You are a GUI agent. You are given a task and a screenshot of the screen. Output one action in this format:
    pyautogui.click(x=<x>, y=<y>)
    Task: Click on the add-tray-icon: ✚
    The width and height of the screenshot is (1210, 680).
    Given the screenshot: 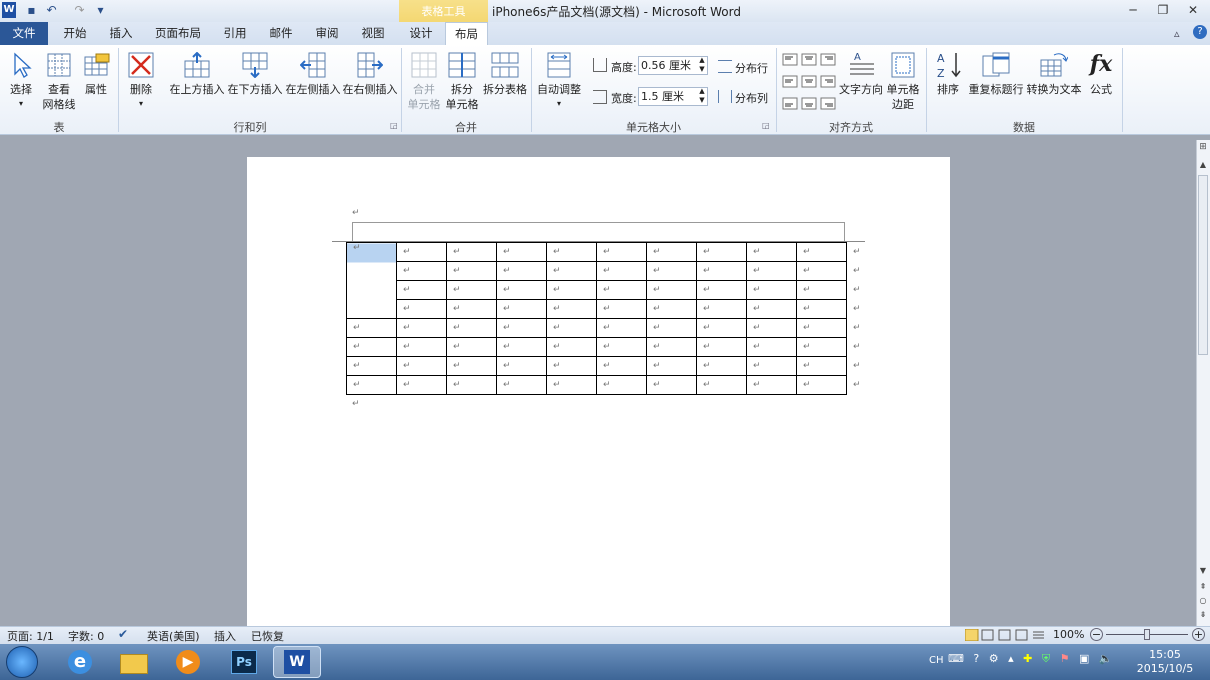 What is the action you would take?
    pyautogui.click(x=1027, y=658)
    